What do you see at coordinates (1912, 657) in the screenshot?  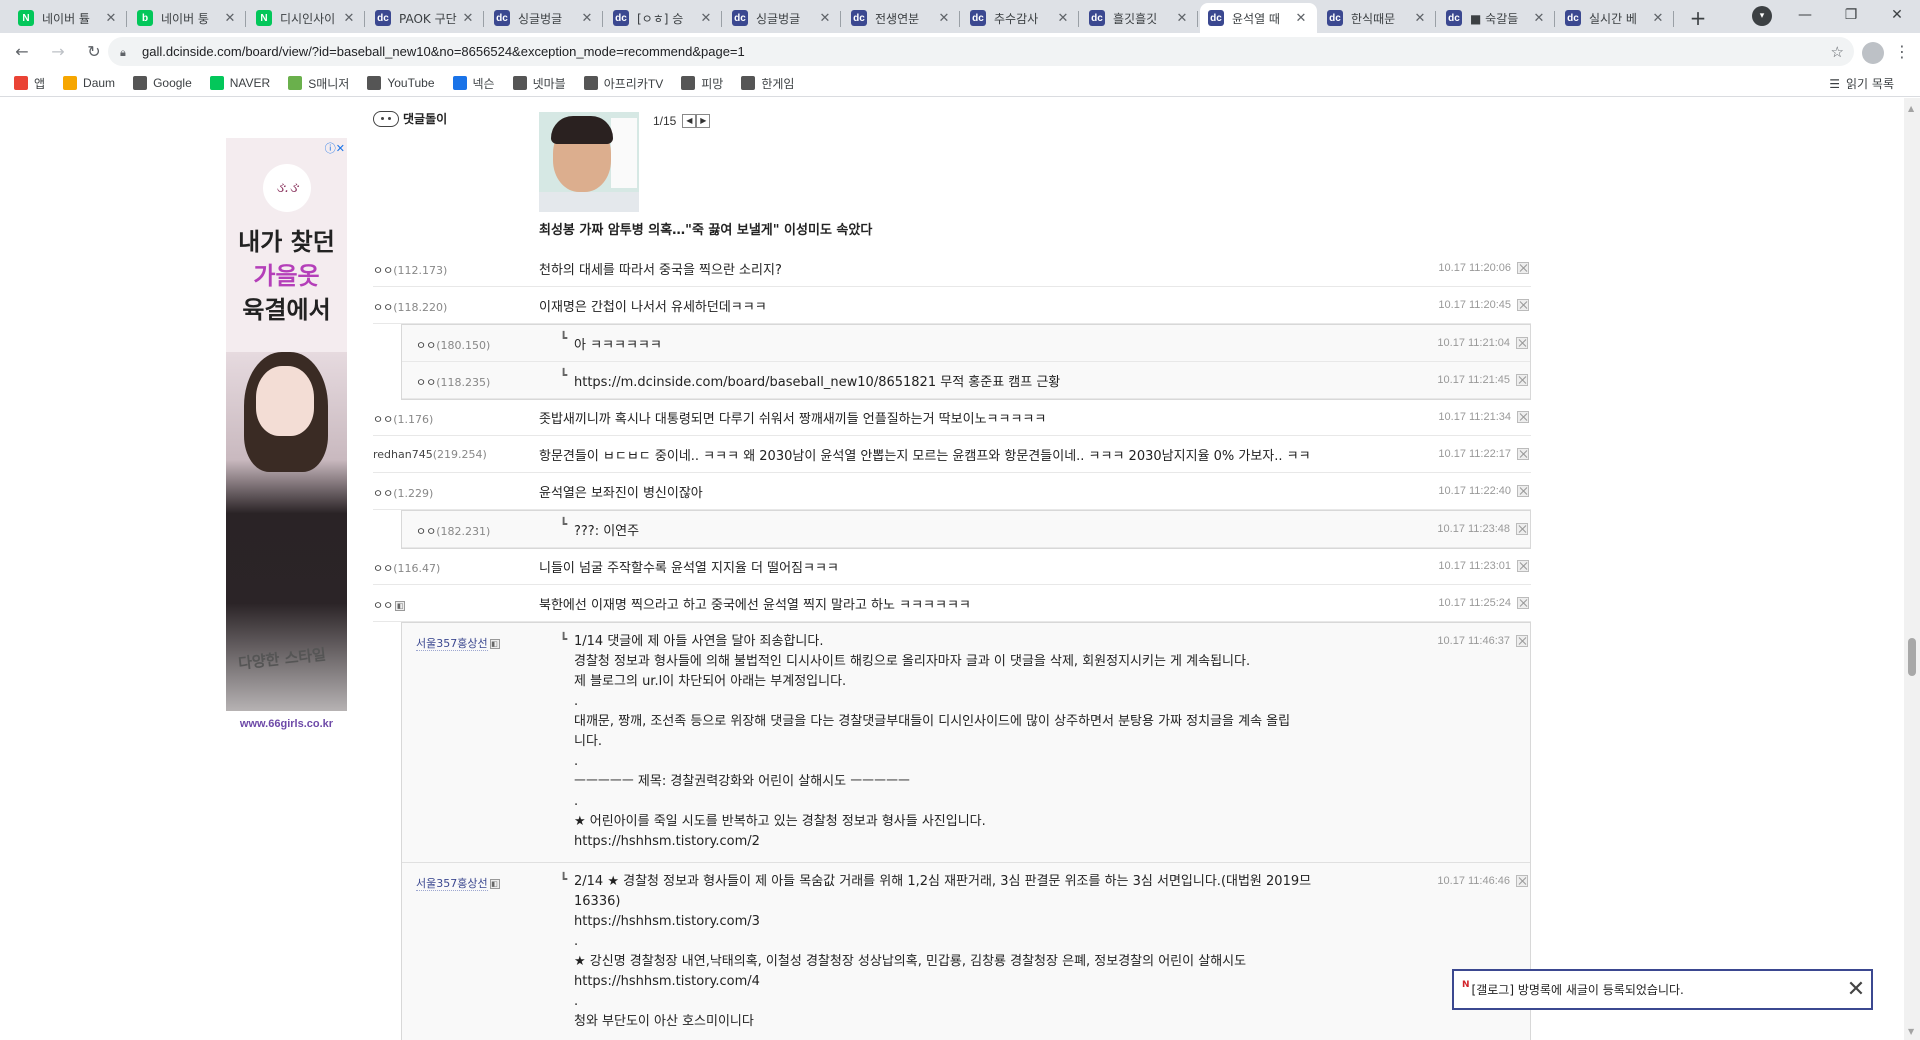 I see `scrollbar-thumb` at bounding box center [1912, 657].